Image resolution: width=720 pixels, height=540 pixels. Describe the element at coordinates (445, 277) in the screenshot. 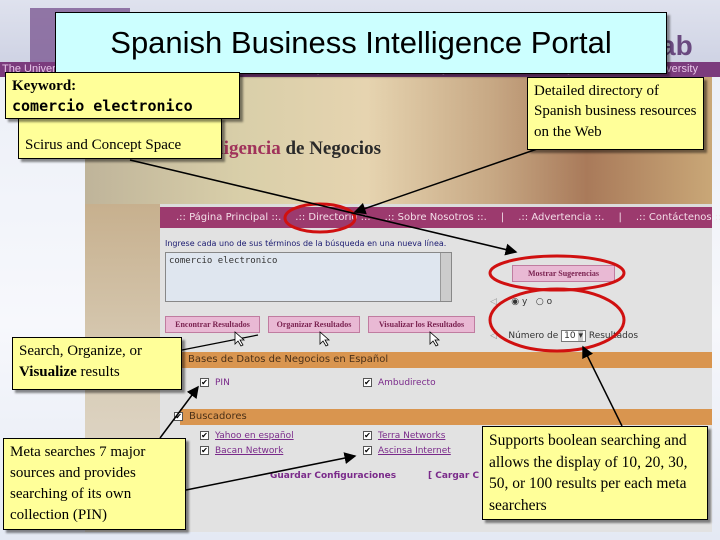

I see `textarea-scrollbar` at that location.